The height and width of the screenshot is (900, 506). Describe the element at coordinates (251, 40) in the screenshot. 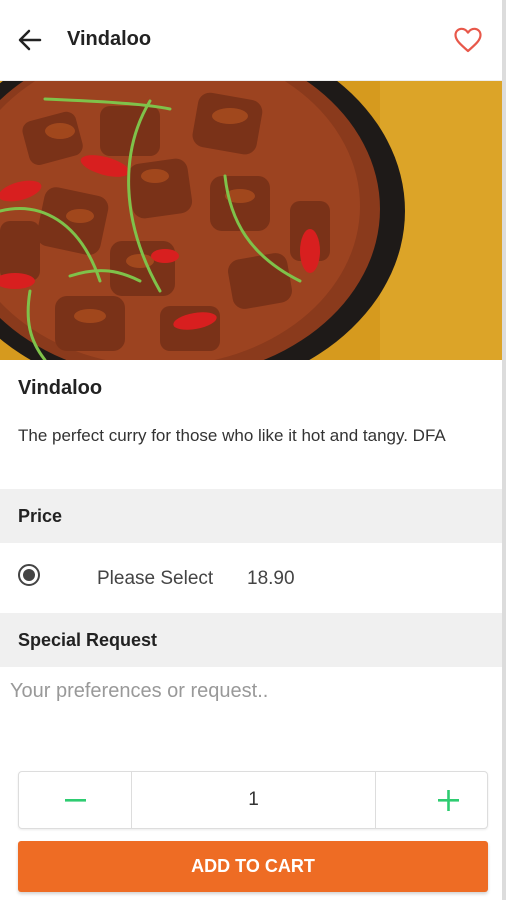

I see `top-app-bar: Vindaloo` at that location.